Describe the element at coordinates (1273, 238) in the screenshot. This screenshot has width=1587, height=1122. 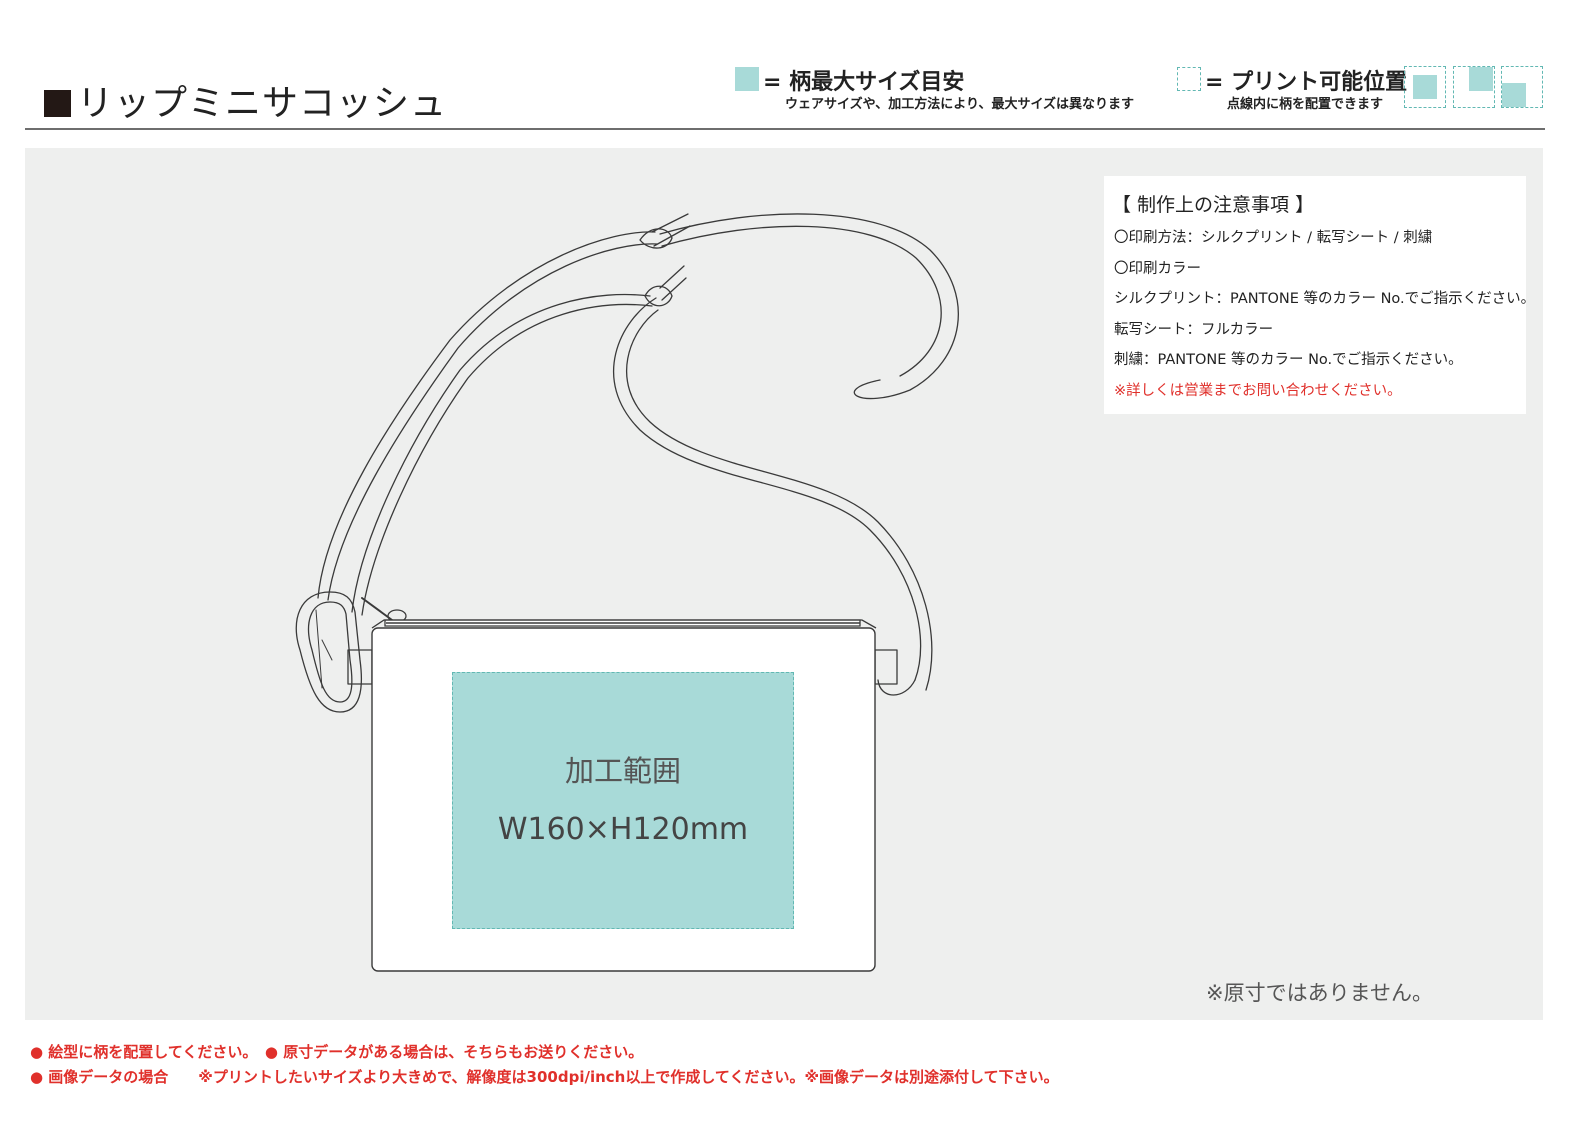
I see `note-line: 〇印刷方法：シルクプリント / 転写シート / 刺繍` at that location.